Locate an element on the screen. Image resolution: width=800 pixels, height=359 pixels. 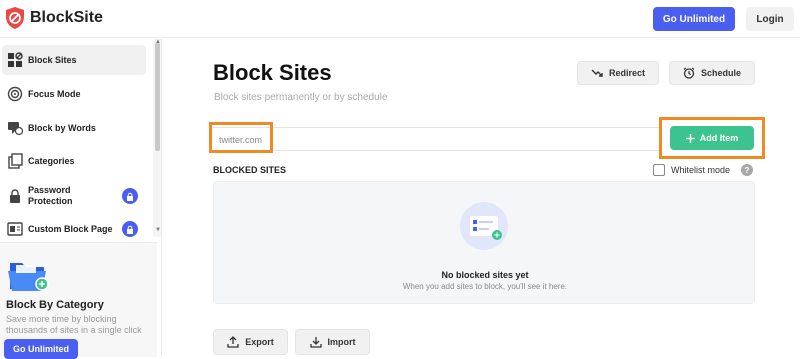
scroll-down-icon: ▼ is located at coordinates (158, 230).